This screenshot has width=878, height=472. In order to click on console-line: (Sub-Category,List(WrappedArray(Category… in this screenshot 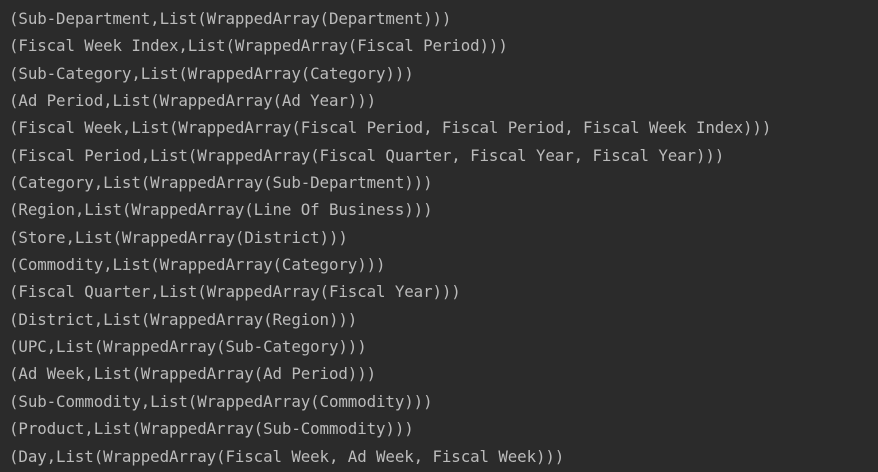, I will do `click(211, 73)`.